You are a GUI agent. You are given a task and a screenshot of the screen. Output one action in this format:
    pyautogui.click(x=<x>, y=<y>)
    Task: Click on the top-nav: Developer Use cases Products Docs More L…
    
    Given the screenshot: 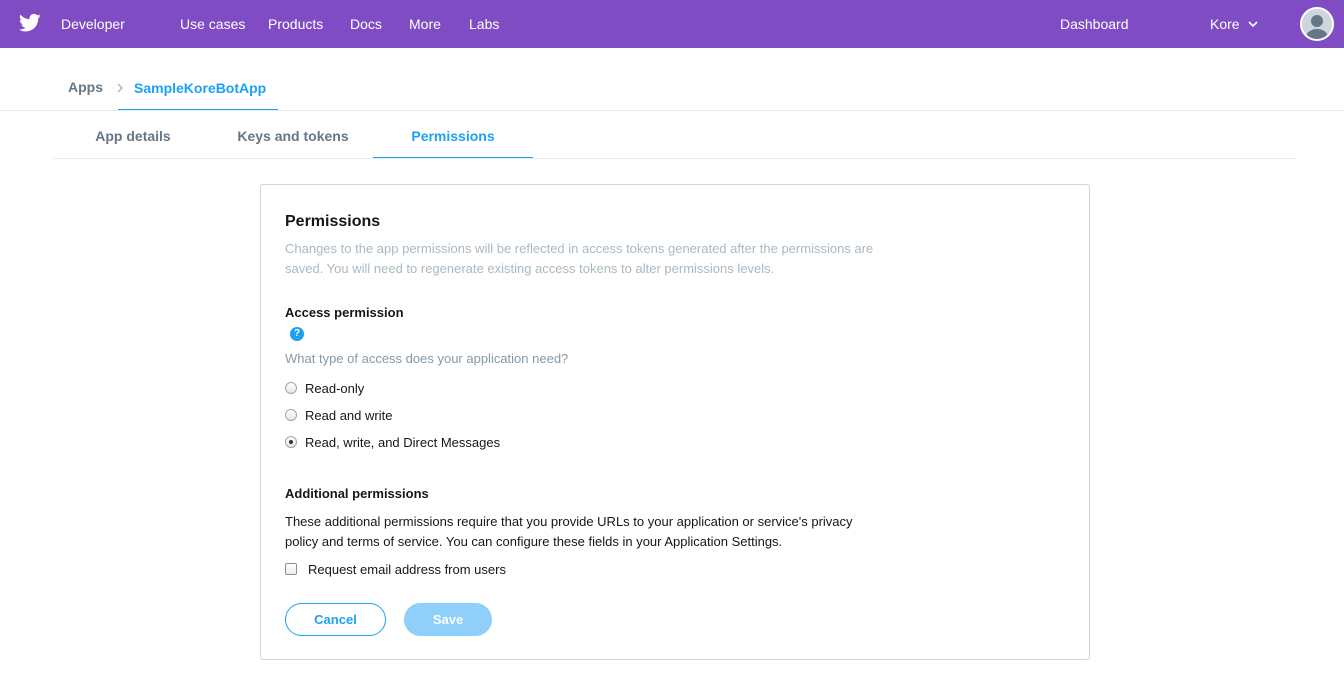 What is the action you would take?
    pyautogui.click(x=672, y=24)
    